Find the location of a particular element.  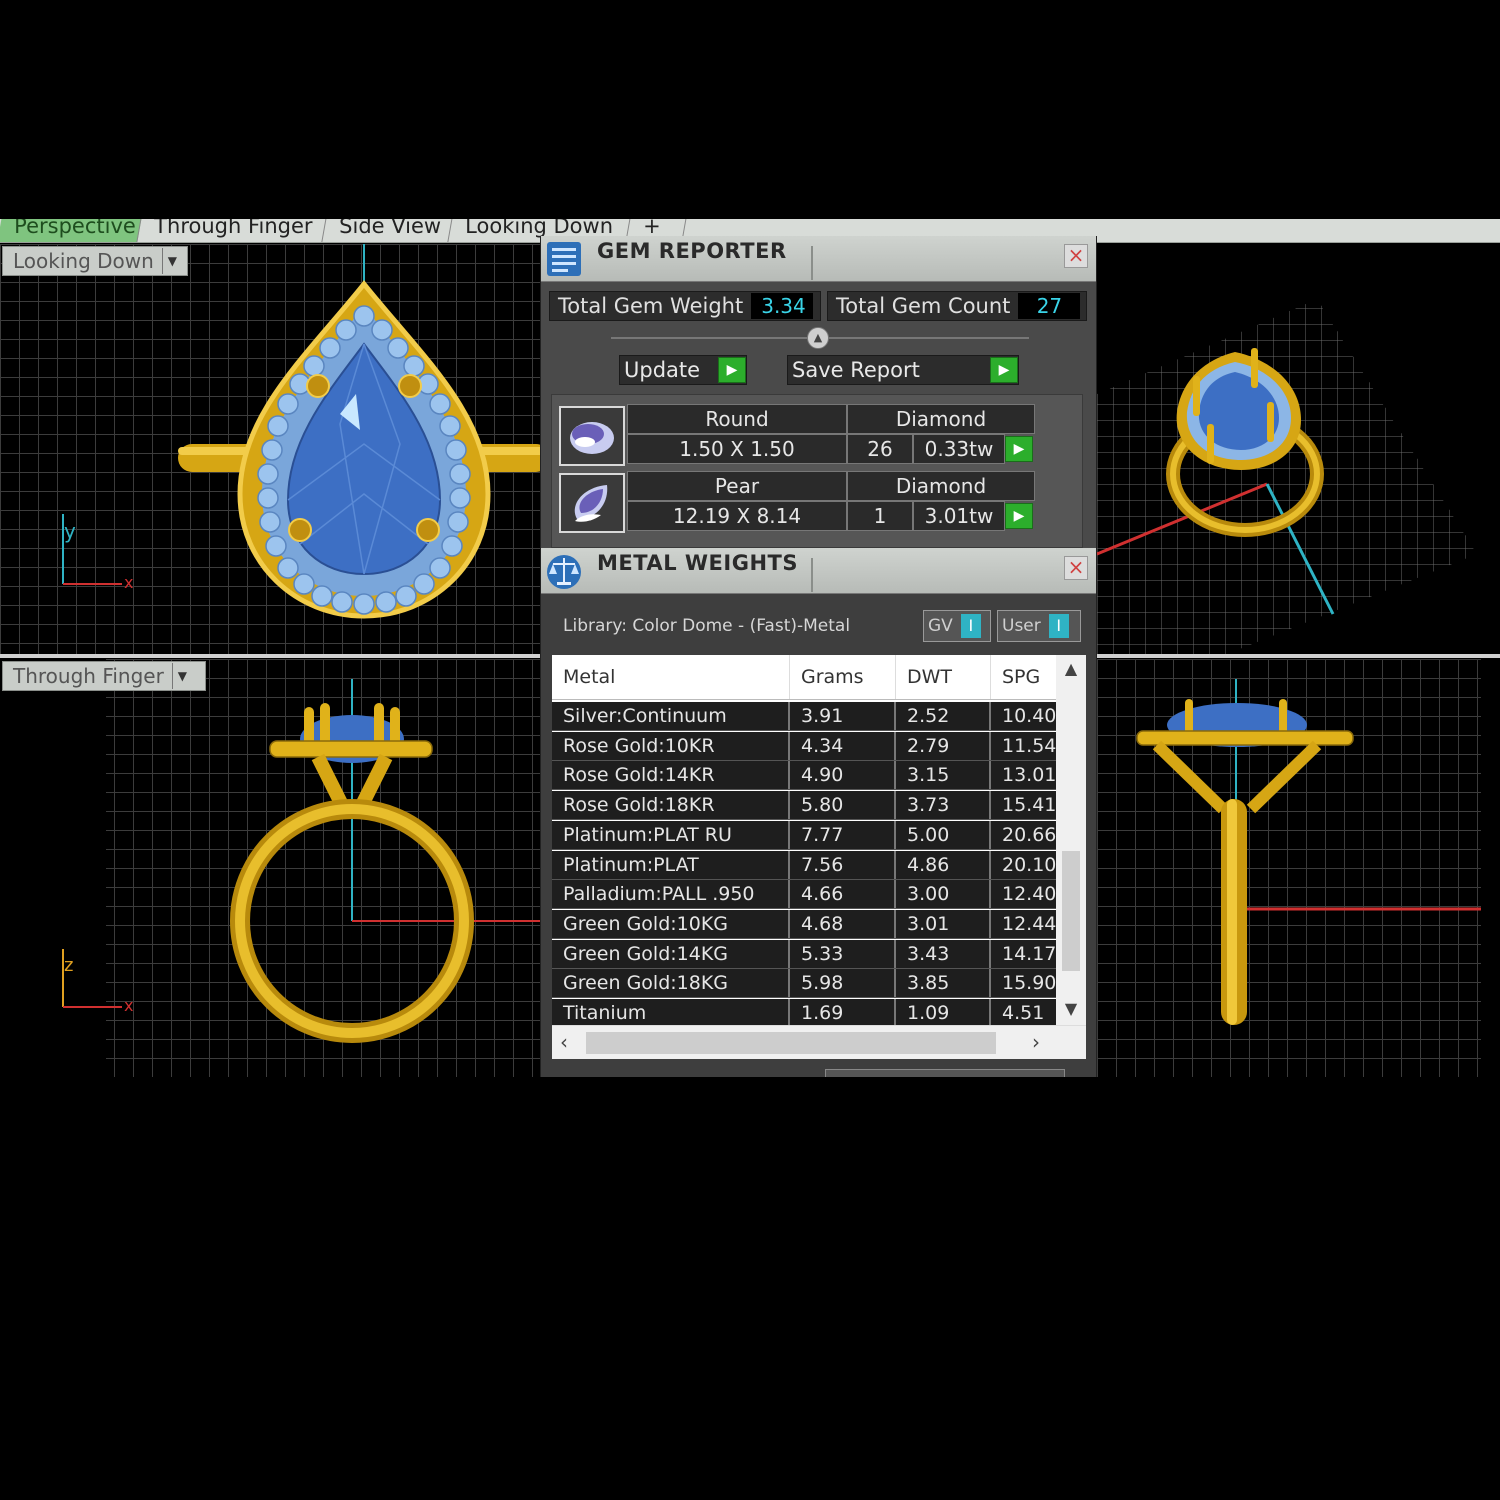

table-cell: 3.43 is located at coordinates (943, 953).